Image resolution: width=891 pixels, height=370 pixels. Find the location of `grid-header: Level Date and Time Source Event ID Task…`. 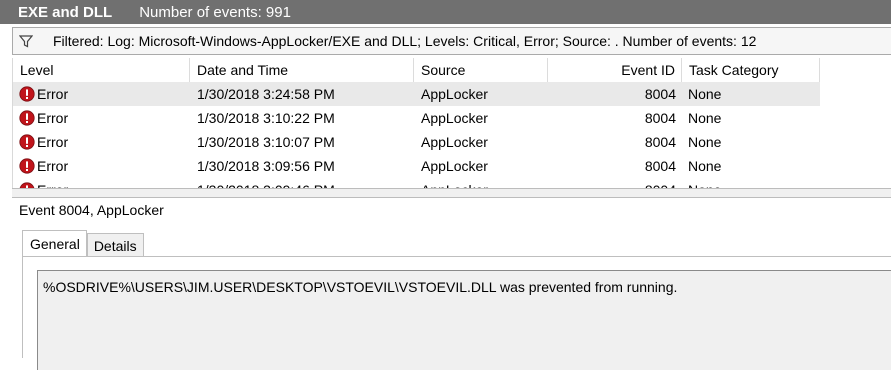

grid-header: Level Date and Time Source Event ID Task… is located at coordinates (452, 70).